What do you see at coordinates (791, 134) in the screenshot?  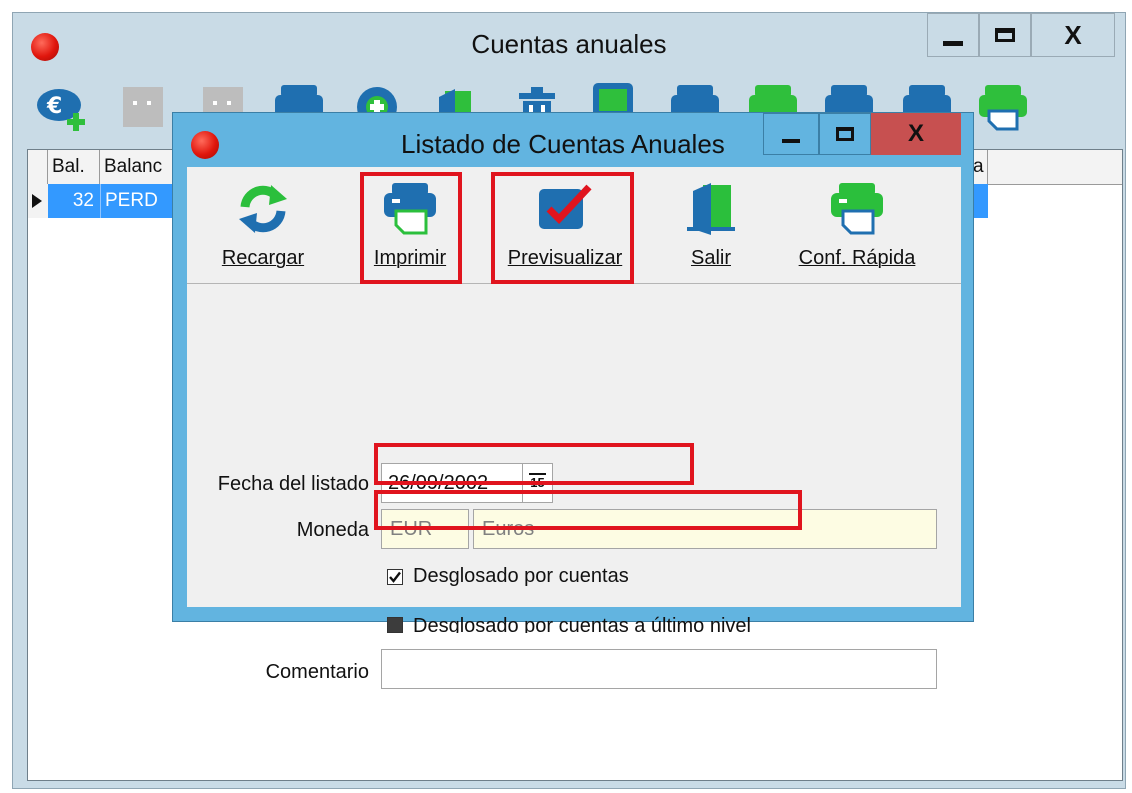 I see `dialog-minimize-button` at bounding box center [791, 134].